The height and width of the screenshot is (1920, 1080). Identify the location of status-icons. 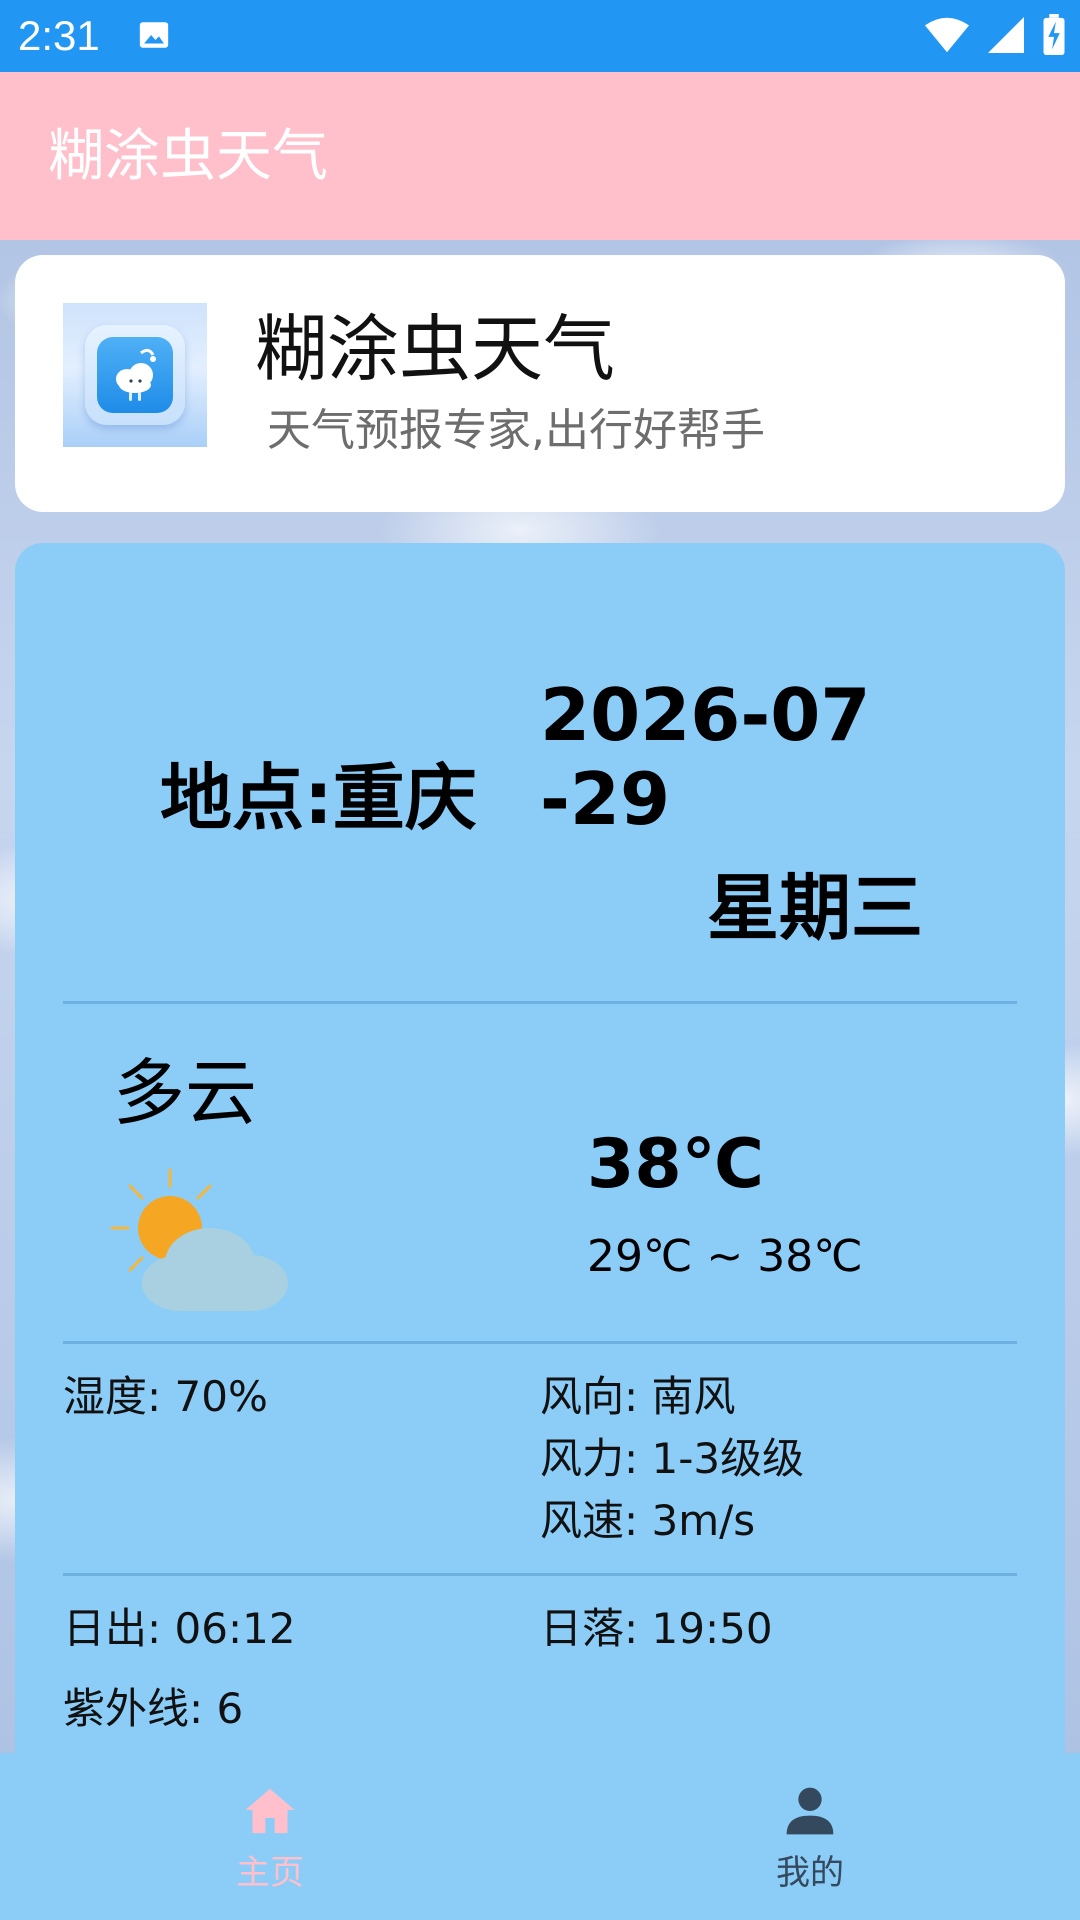
(995, 35).